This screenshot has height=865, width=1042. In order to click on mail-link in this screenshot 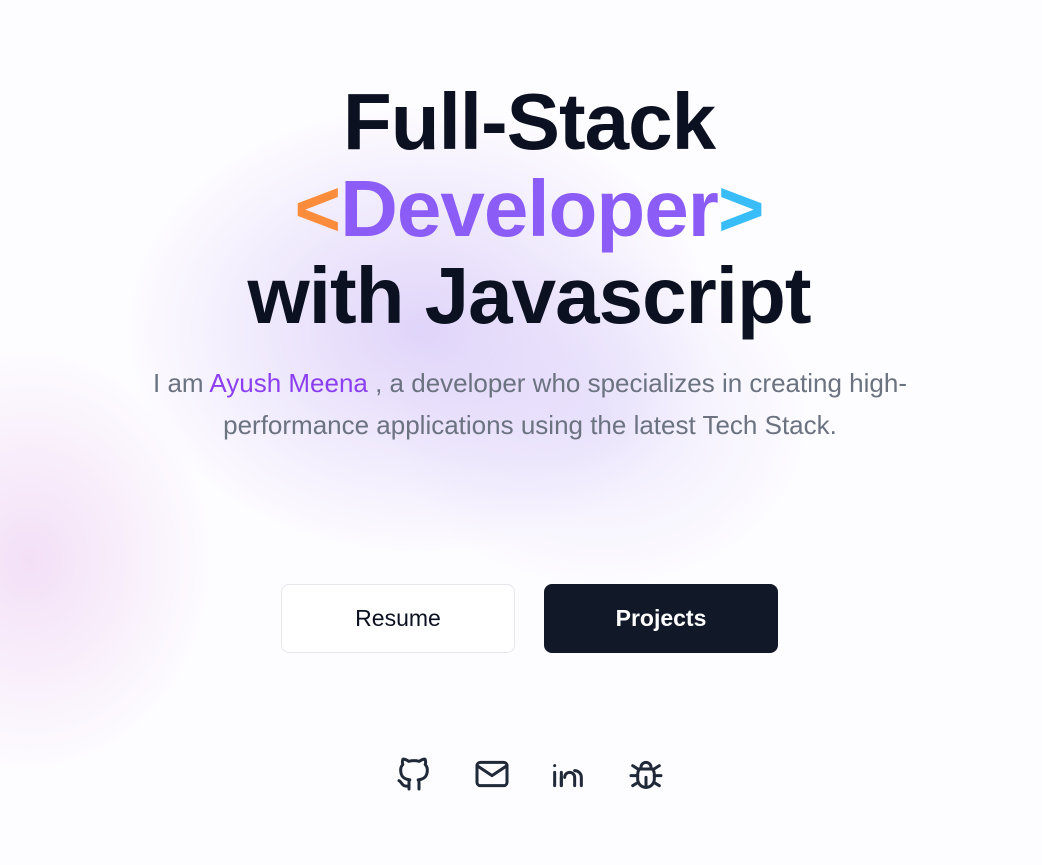, I will do `click(492, 774)`.